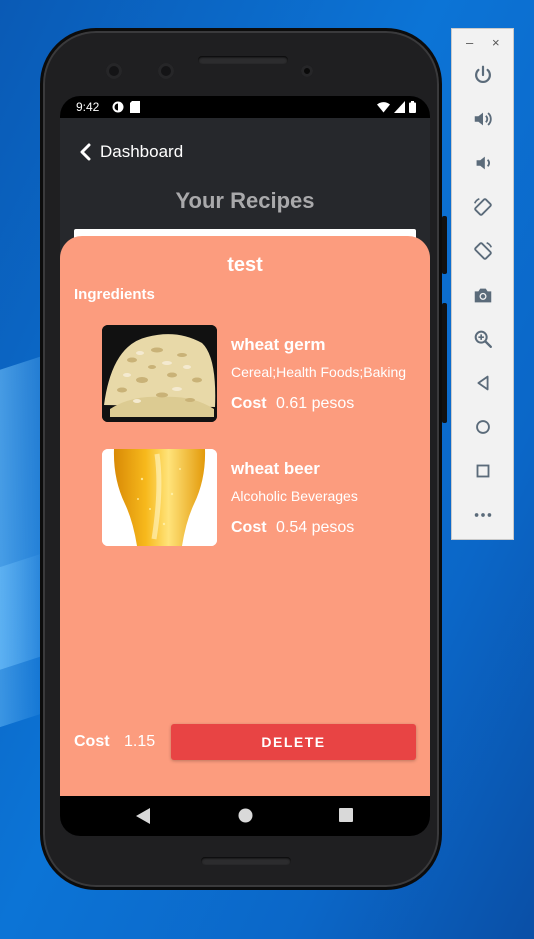 The height and width of the screenshot is (939, 534). Describe the element at coordinates (275, 468) in the screenshot. I see `ingredient-name: wheat beer` at that location.